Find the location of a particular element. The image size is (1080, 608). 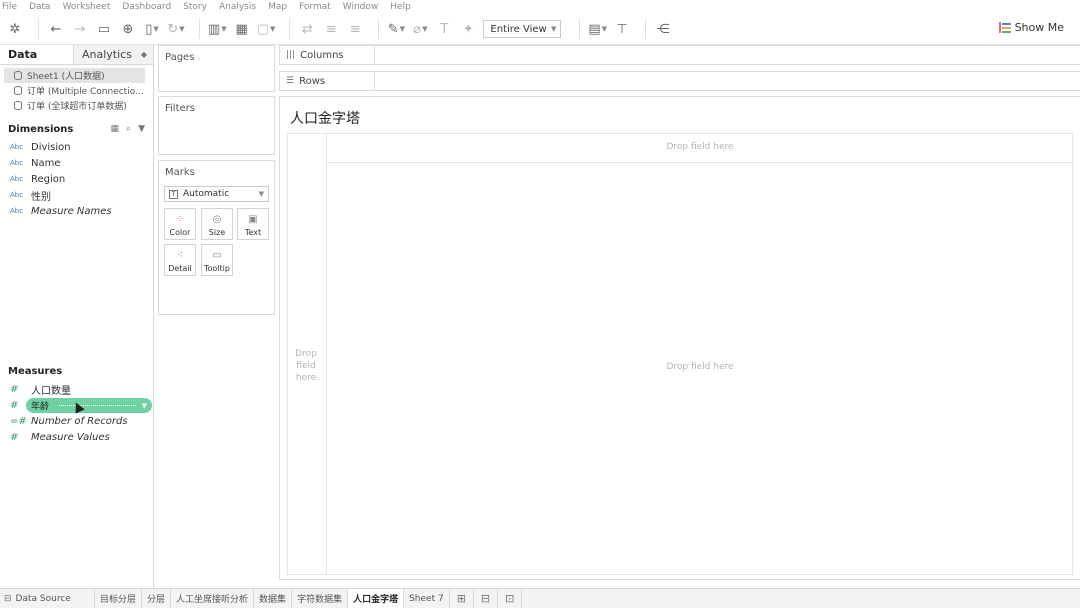

menu-file: File is located at coordinates (9, 7).